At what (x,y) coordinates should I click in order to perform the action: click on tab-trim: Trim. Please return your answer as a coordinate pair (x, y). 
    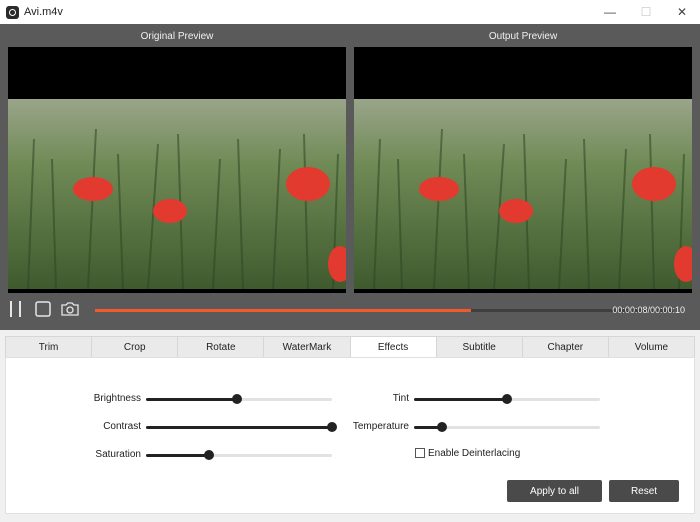
    Looking at the image, I should click on (48, 347).